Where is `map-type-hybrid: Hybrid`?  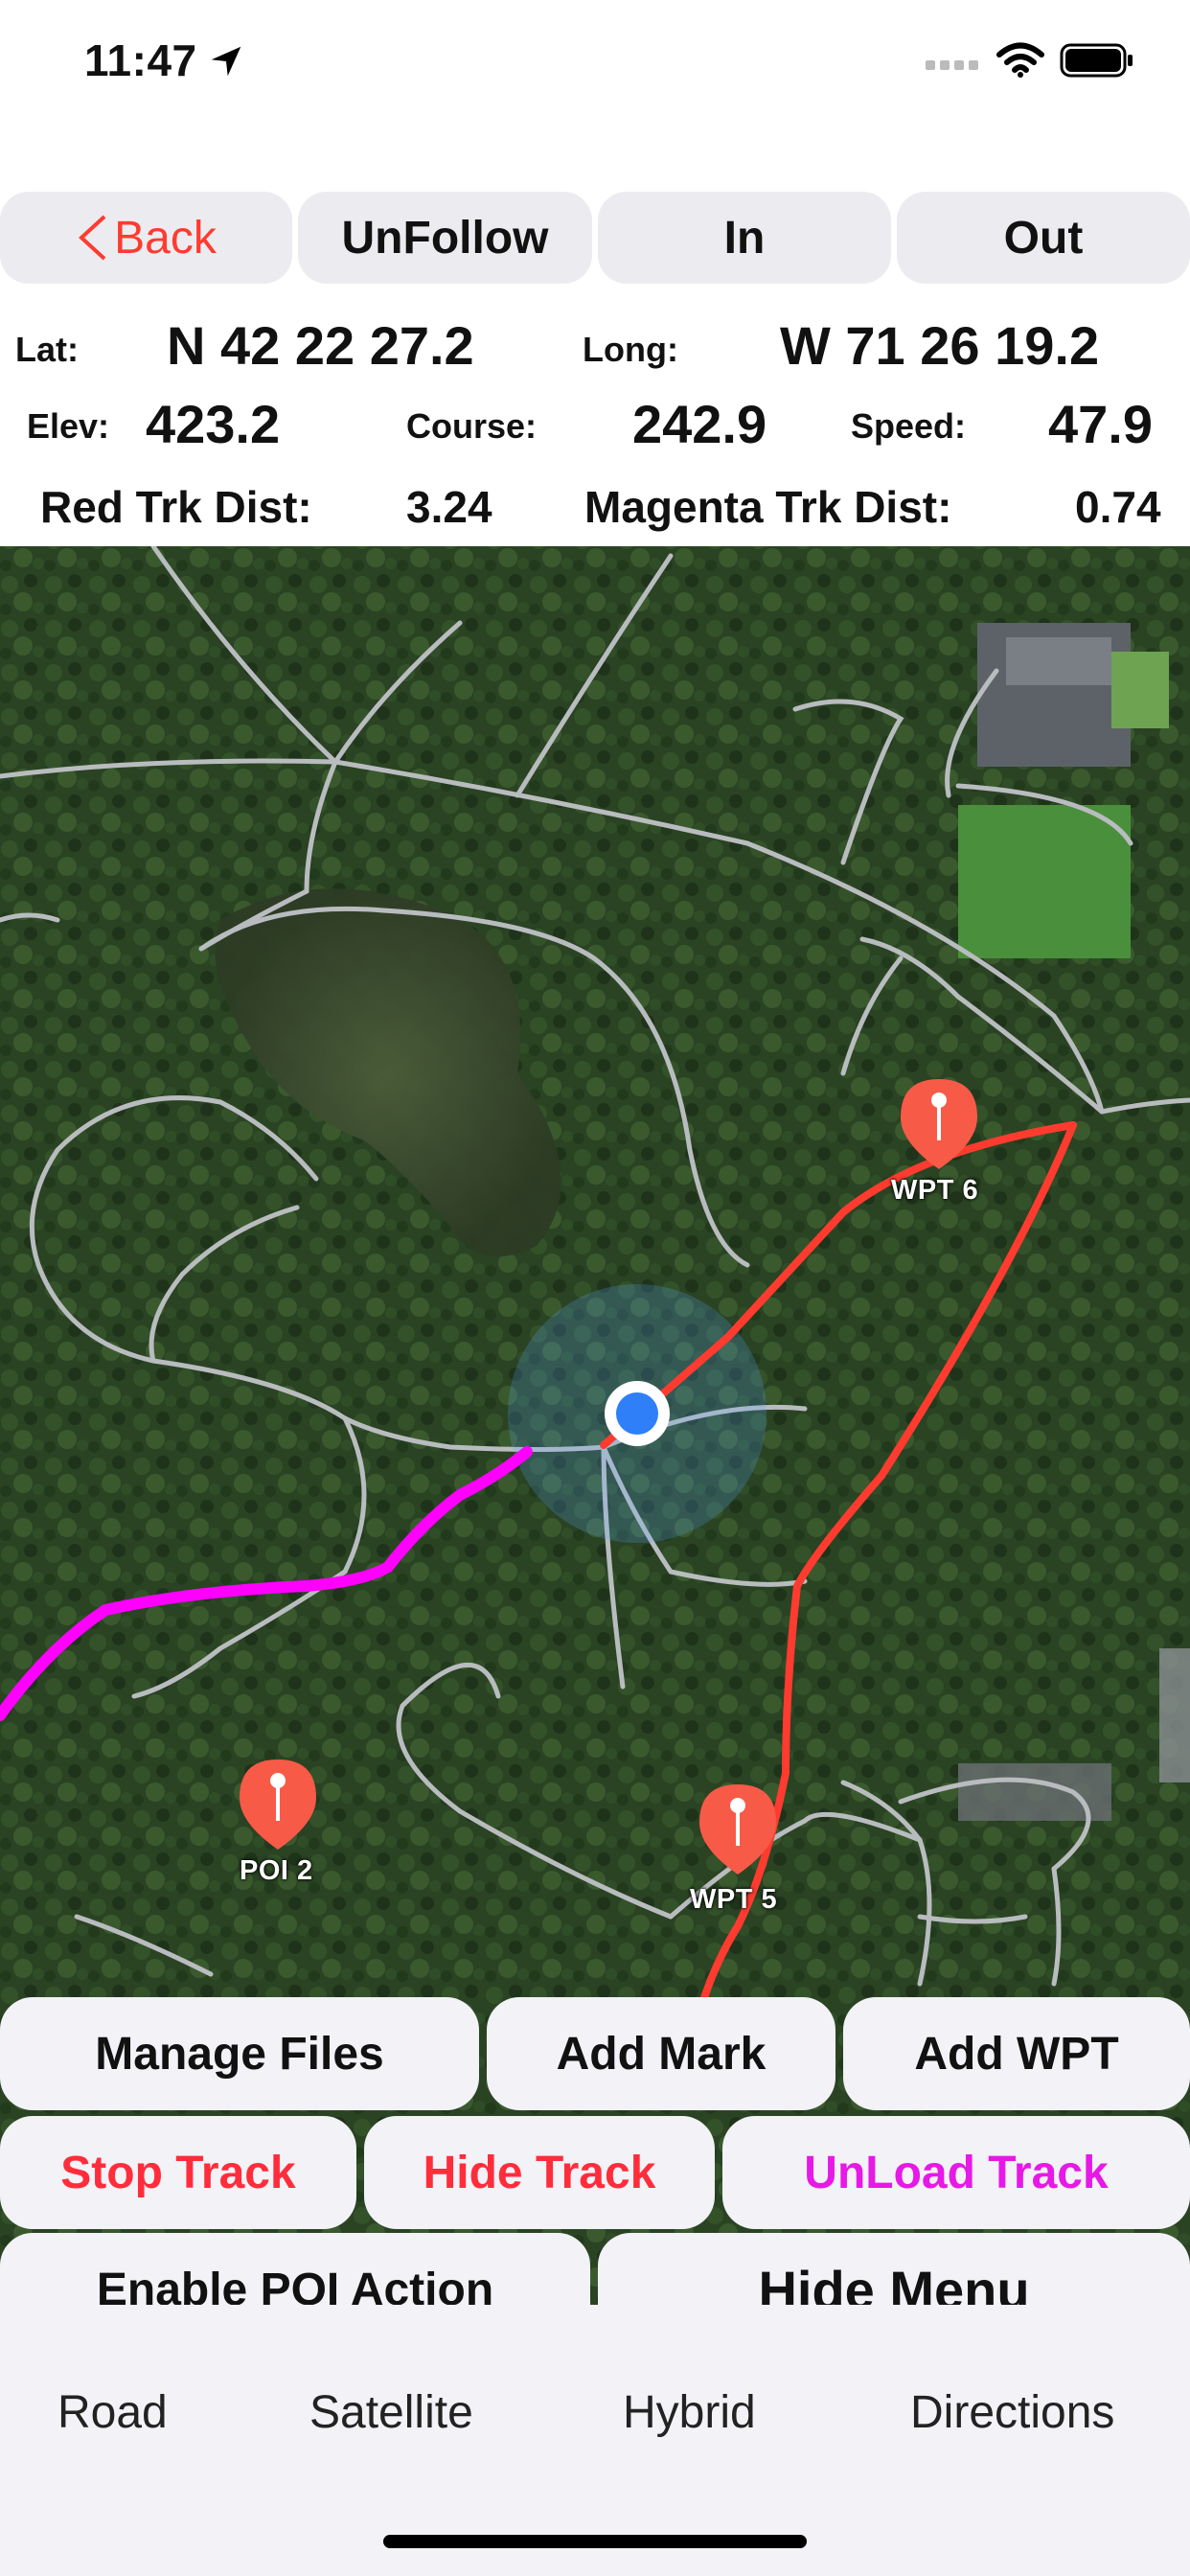
map-type-hybrid: Hybrid is located at coordinates (689, 2412).